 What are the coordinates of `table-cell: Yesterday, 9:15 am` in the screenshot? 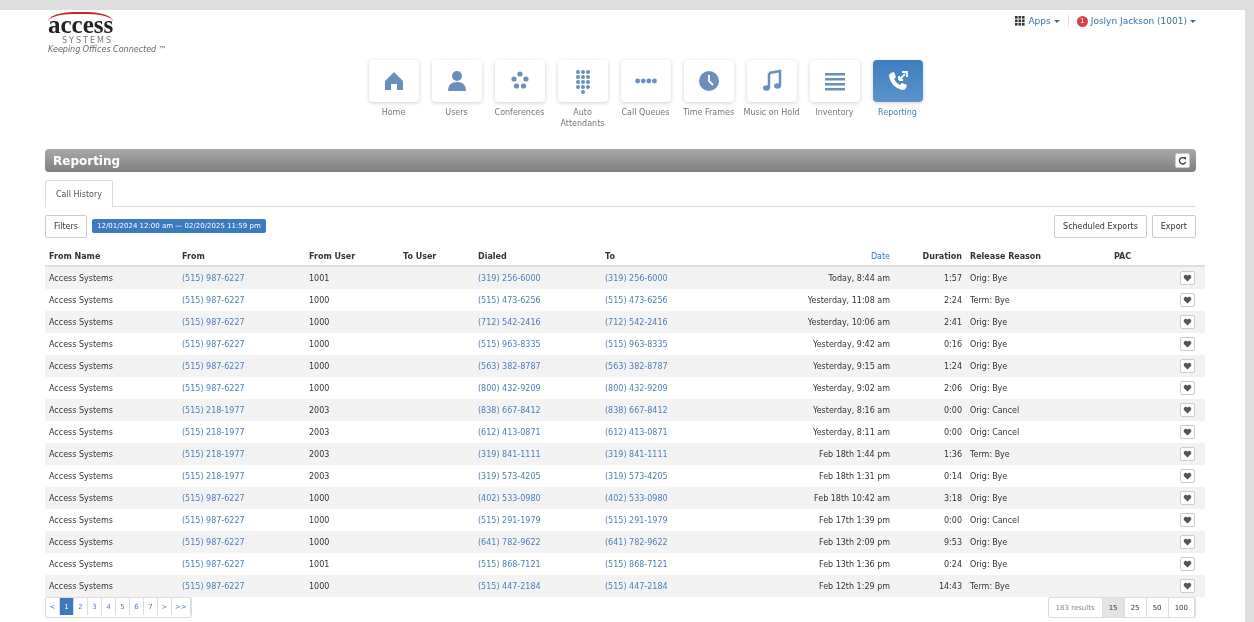 It's located at (822, 366).